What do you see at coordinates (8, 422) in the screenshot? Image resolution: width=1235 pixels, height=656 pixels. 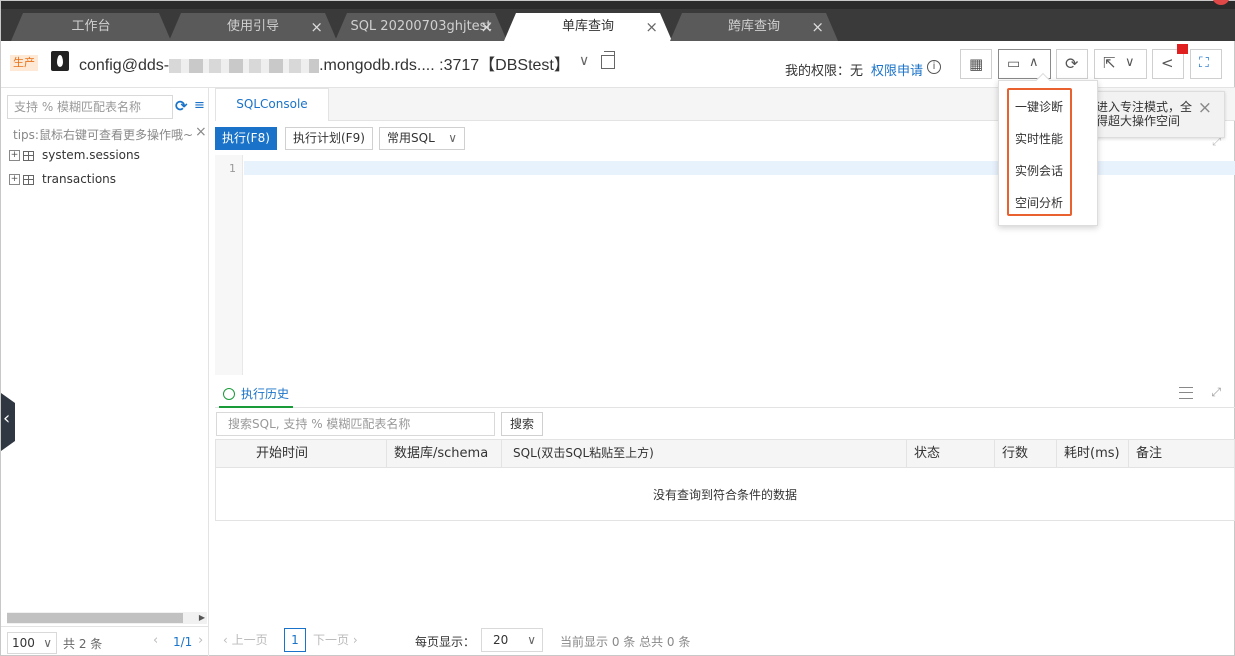 I see `collapse-sidebar-button` at bounding box center [8, 422].